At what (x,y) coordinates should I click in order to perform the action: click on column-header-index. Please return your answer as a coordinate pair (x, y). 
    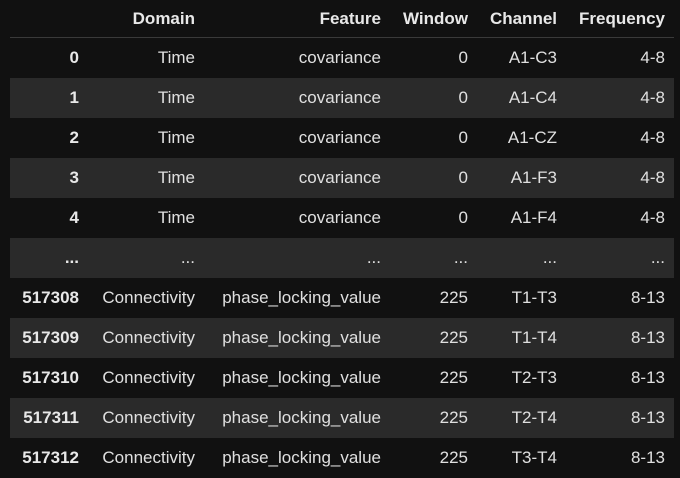
    Looking at the image, I should click on (49, 19).